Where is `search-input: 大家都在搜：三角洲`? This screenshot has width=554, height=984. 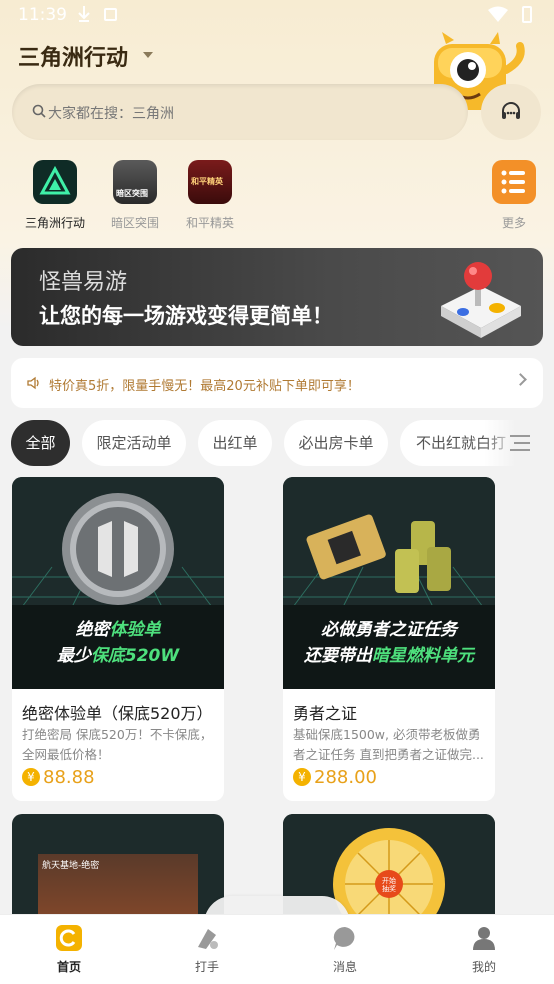
search-input: 大家都在搜：三角洲 is located at coordinates (240, 112).